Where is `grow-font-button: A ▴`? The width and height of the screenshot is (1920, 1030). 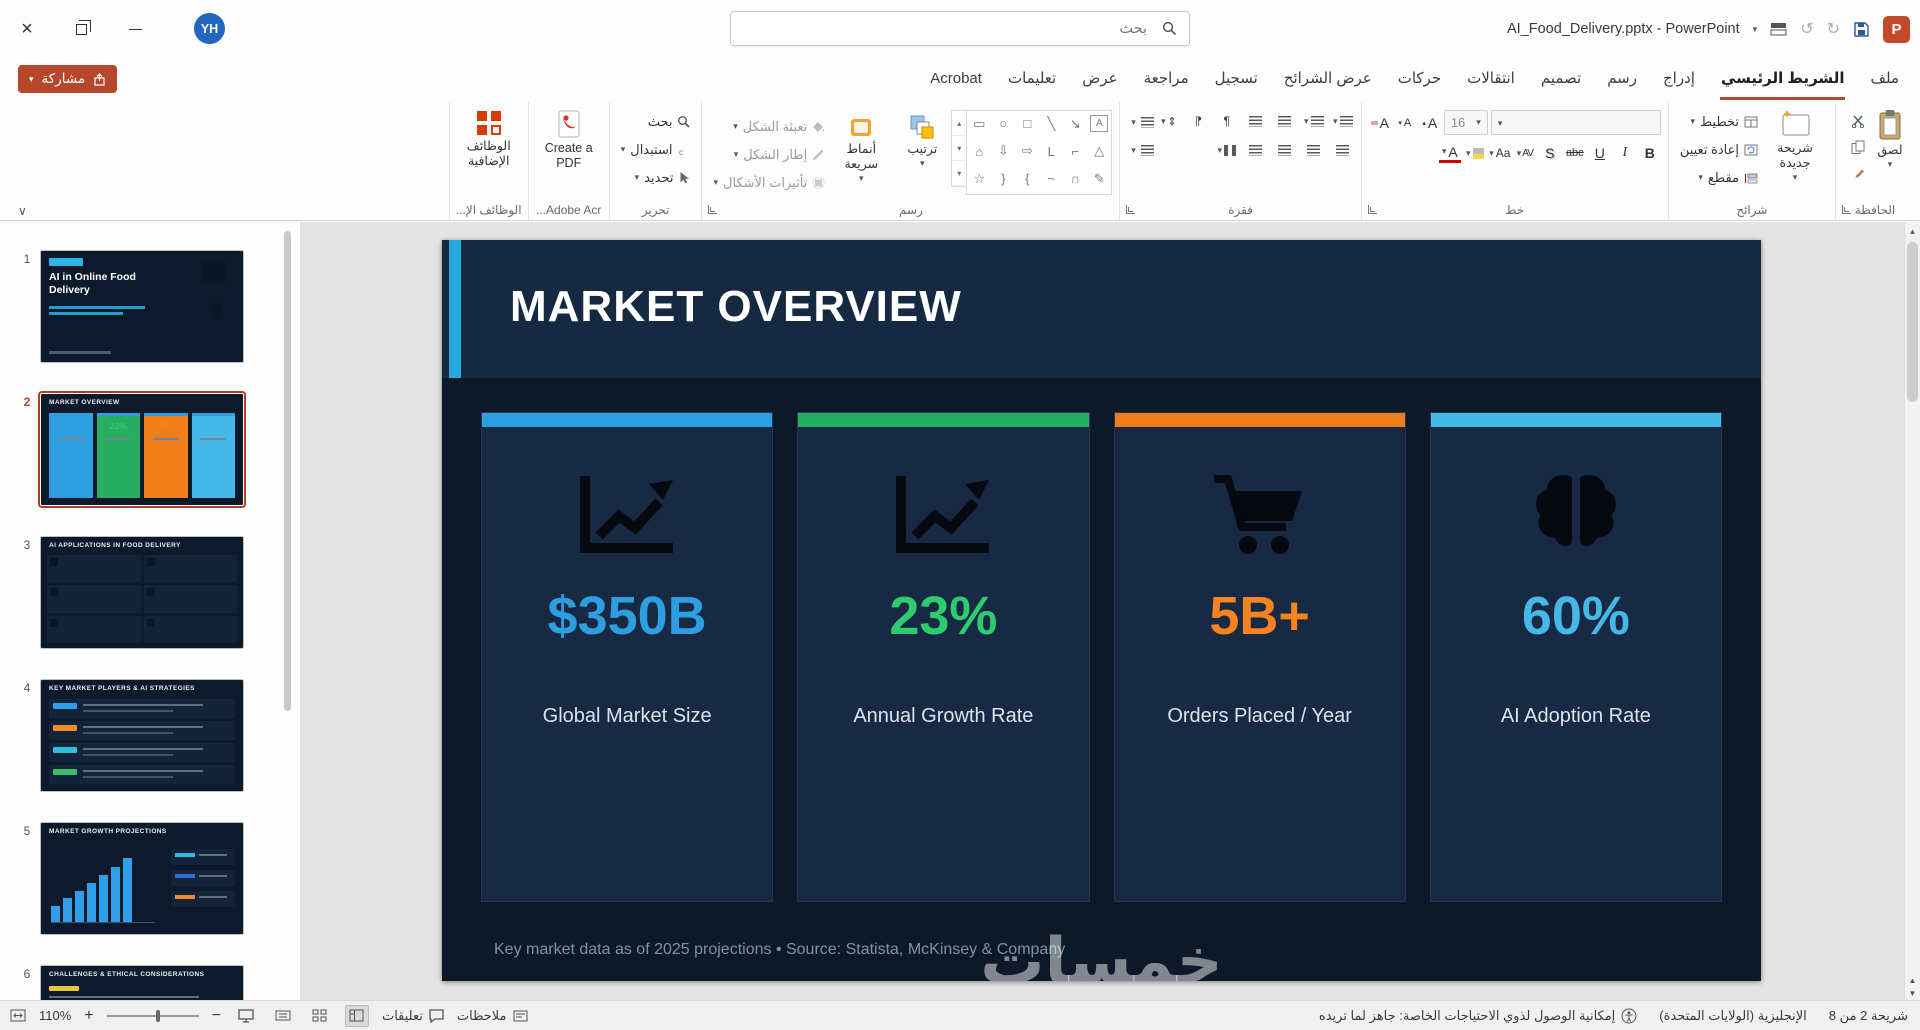
grow-font-button: A ▴ is located at coordinates (1430, 123).